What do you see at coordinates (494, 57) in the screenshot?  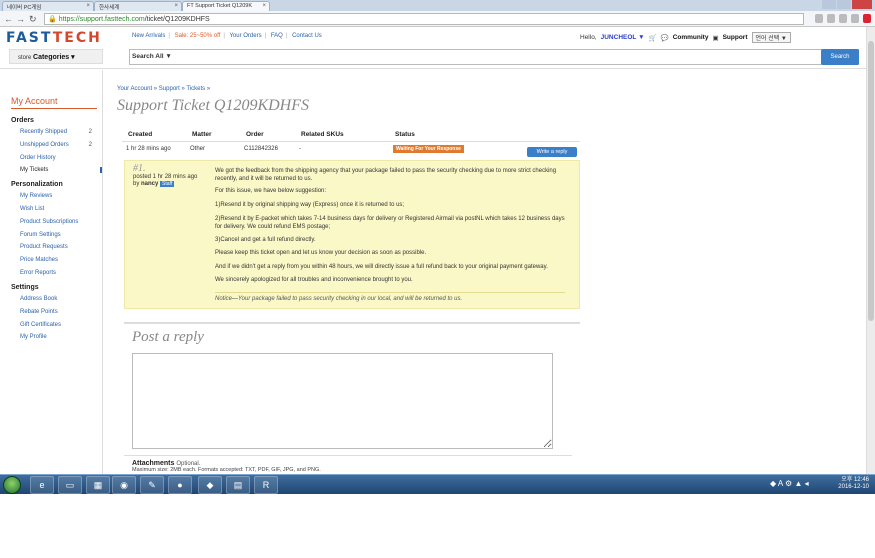 I see `search-bar: Search All ▼ Search` at bounding box center [494, 57].